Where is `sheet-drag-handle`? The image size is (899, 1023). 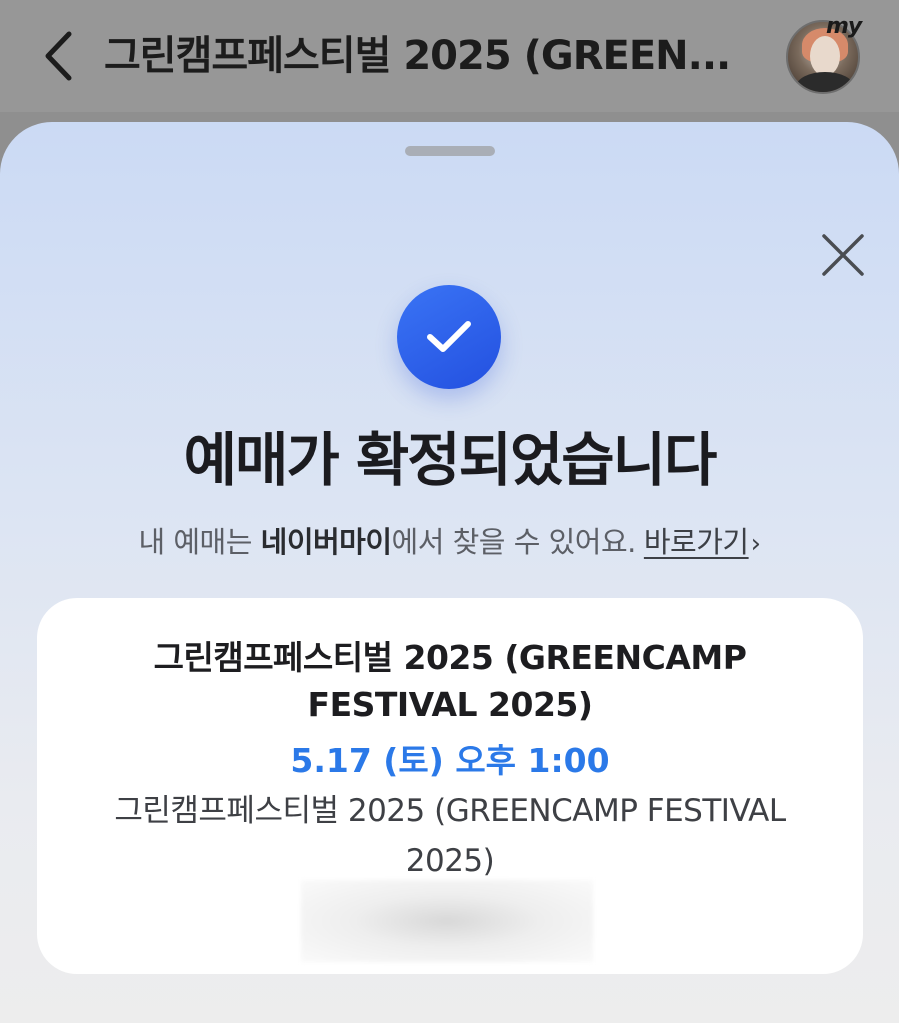
sheet-drag-handle is located at coordinates (450, 151).